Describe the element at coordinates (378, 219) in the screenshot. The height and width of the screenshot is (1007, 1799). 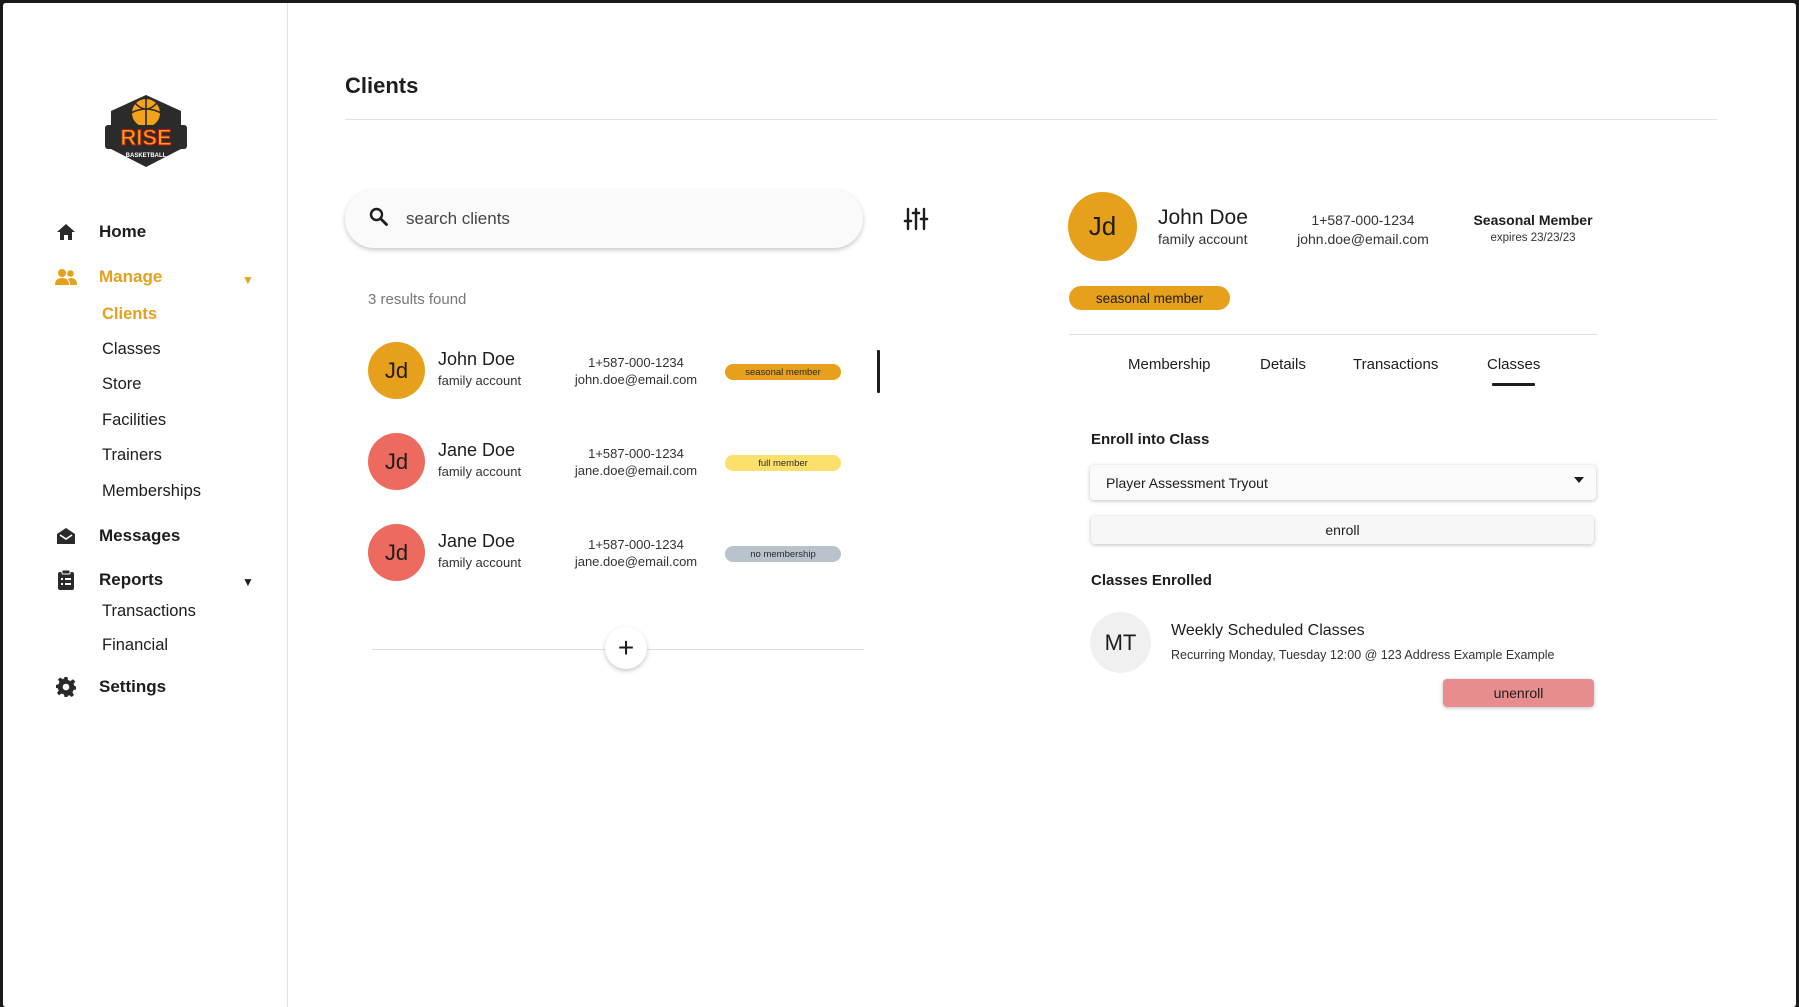
I see `search-icon` at that location.